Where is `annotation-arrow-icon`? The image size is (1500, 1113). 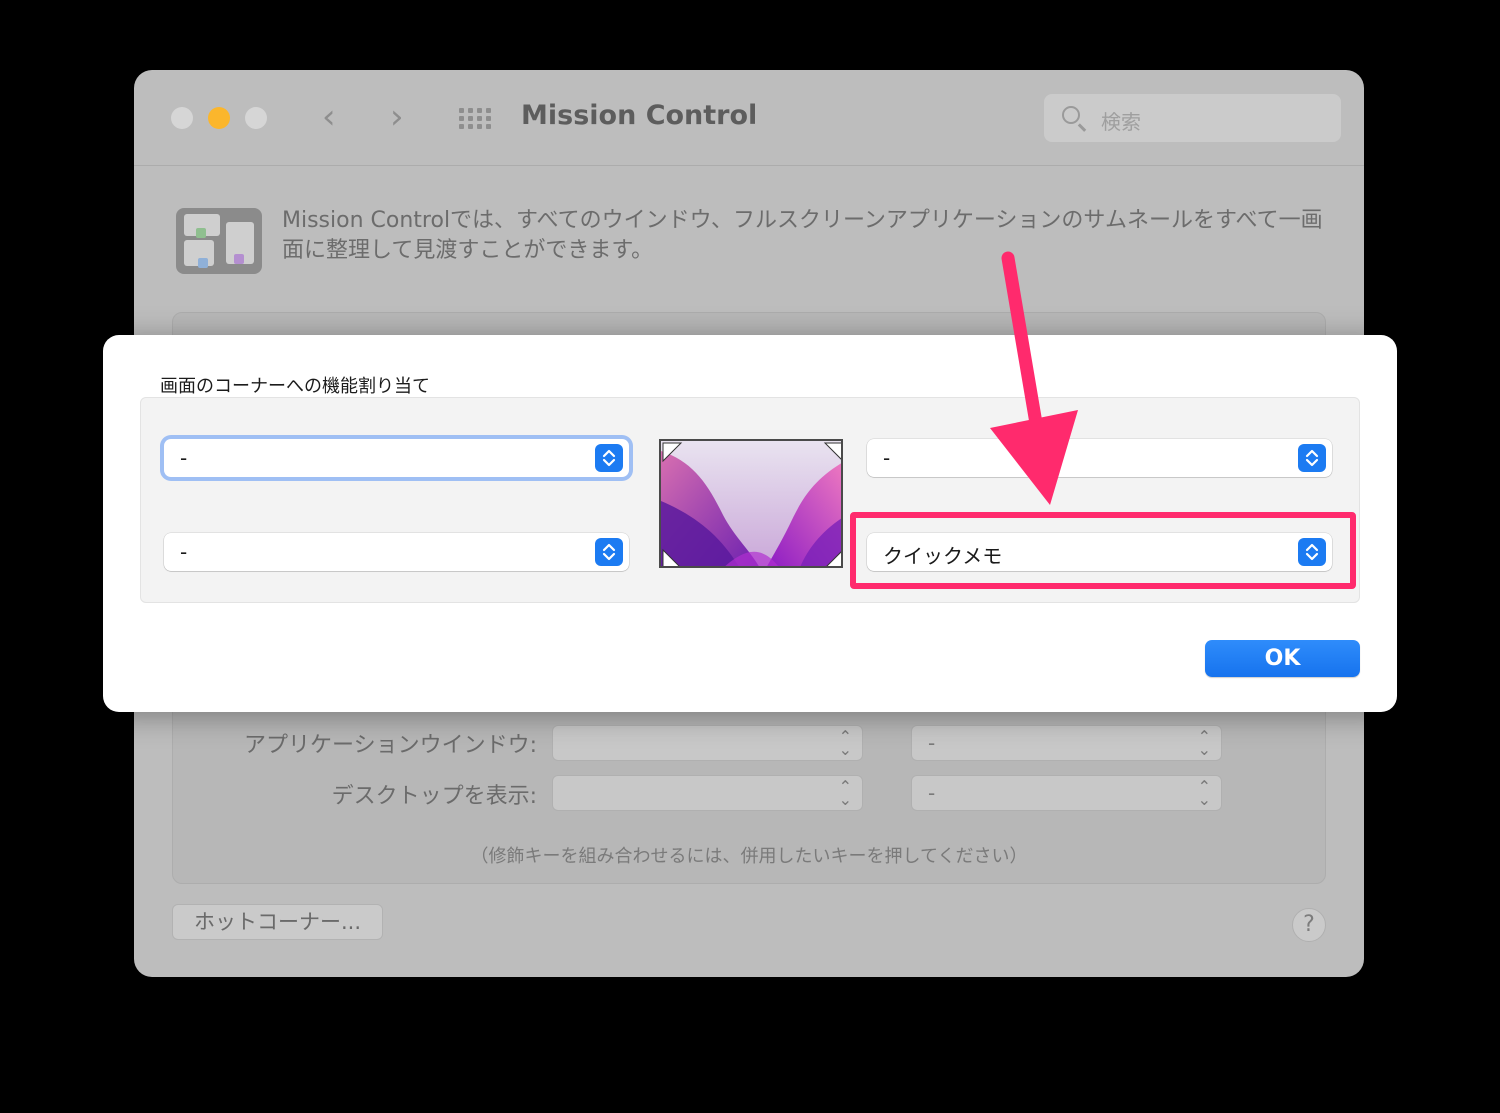 annotation-arrow-icon is located at coordinates (1034, 378).